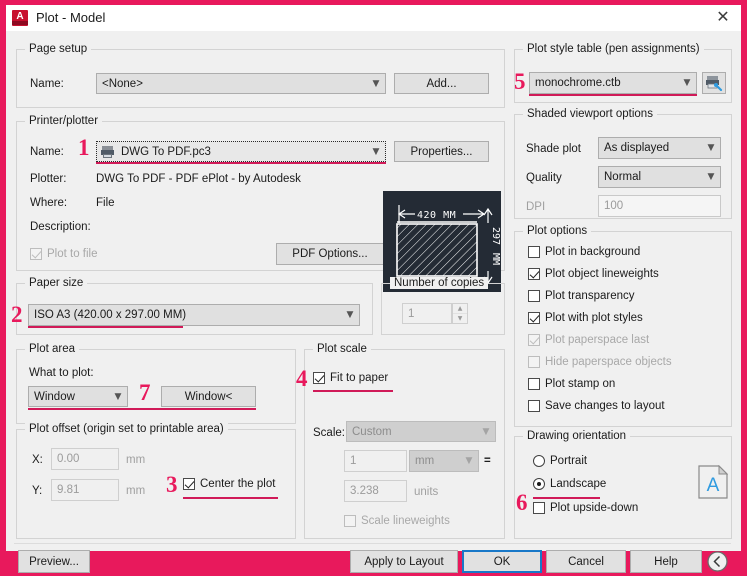 This screenshot has height=576, width=747. What do you see at coordinates (302, 378) in the screenshot?
I see `annotation-4: 4` at bounding box center [302, 378].